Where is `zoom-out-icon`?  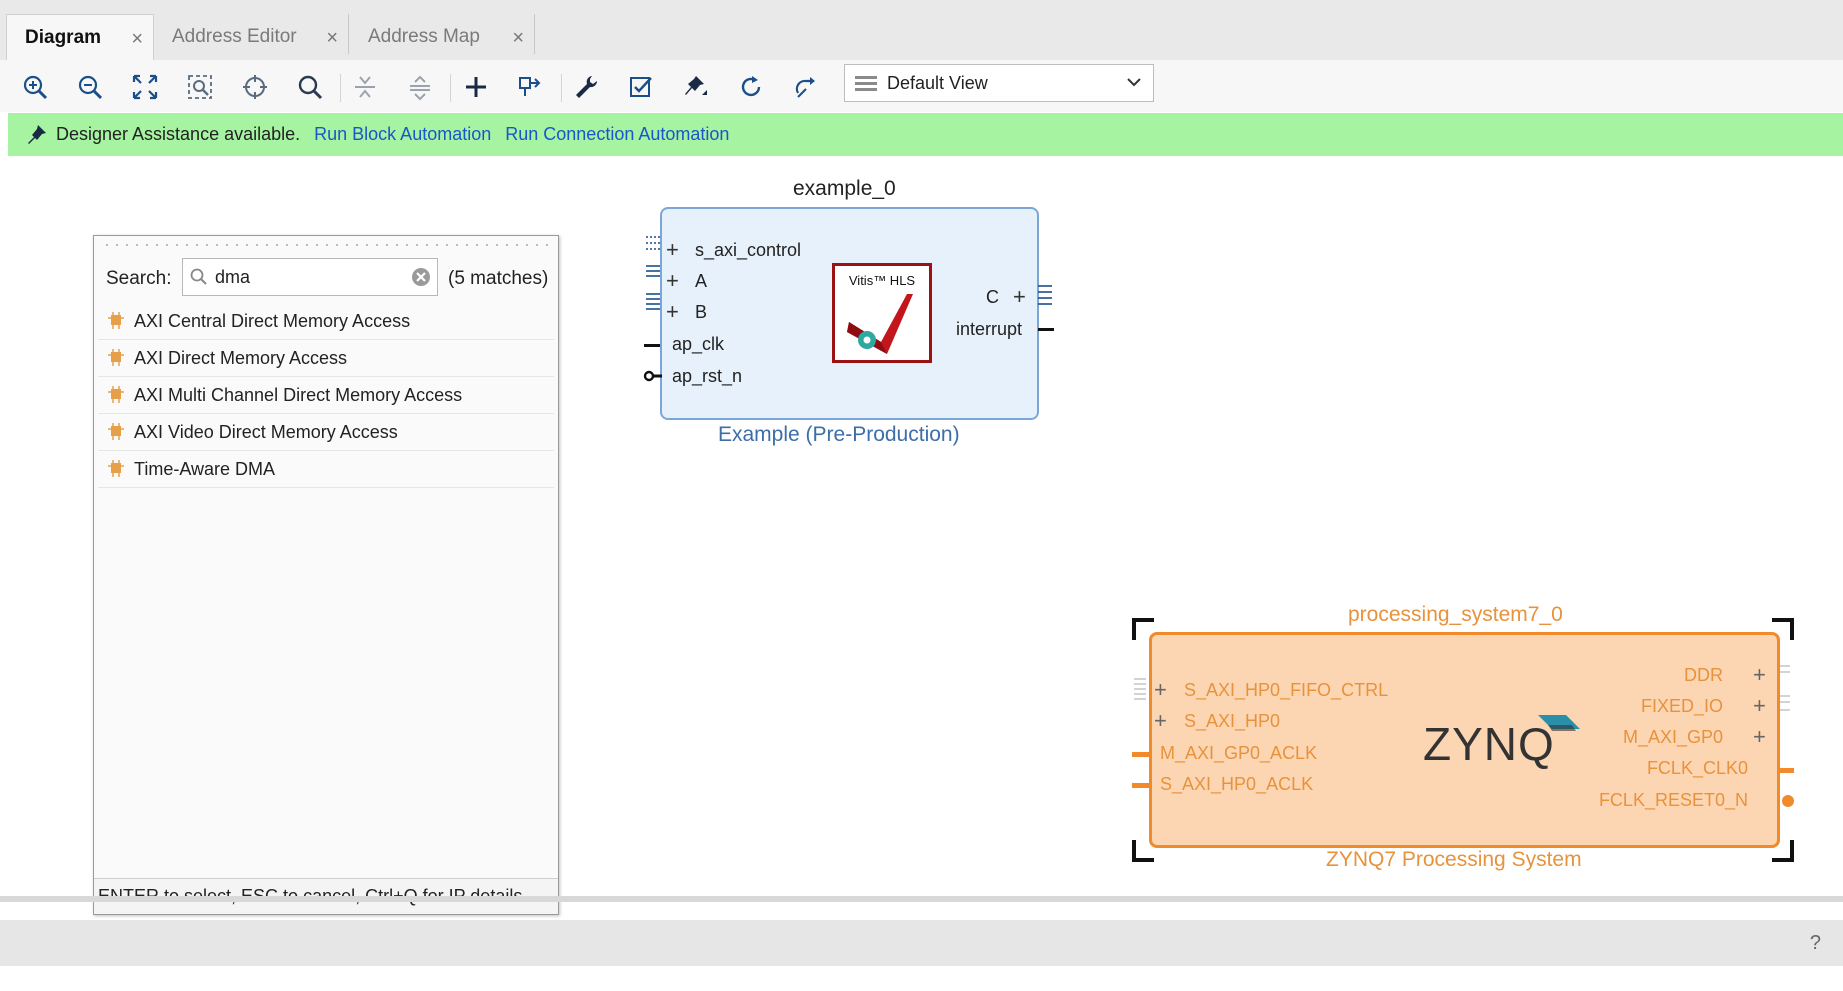 zoom-out-icon is located at coordinates (90, 87).